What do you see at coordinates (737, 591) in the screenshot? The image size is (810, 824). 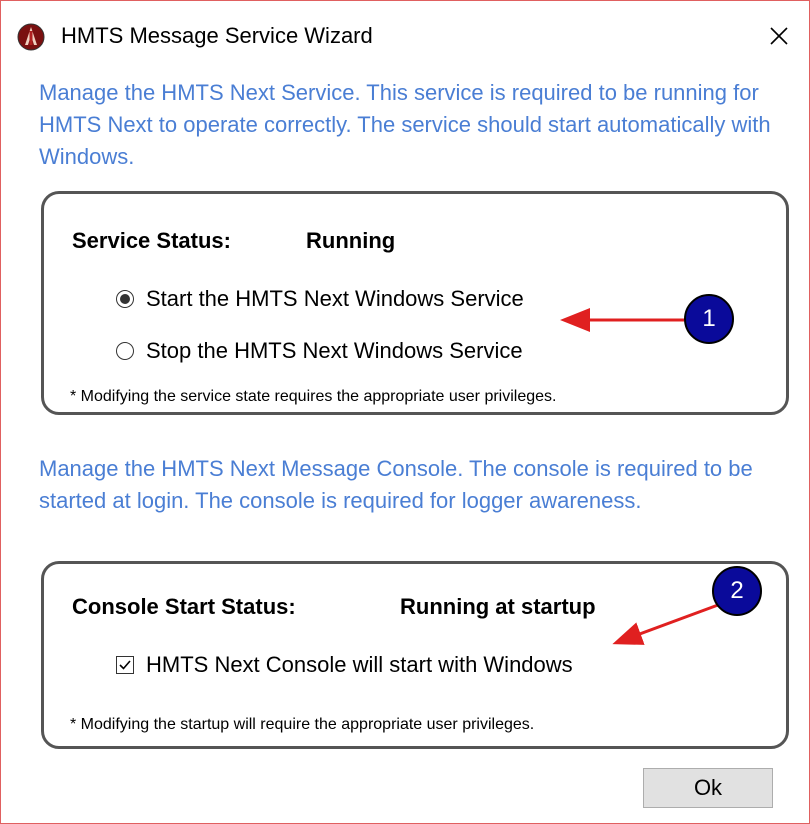 I see `callout-marker-2: 2` at bounding box center [737, 591].